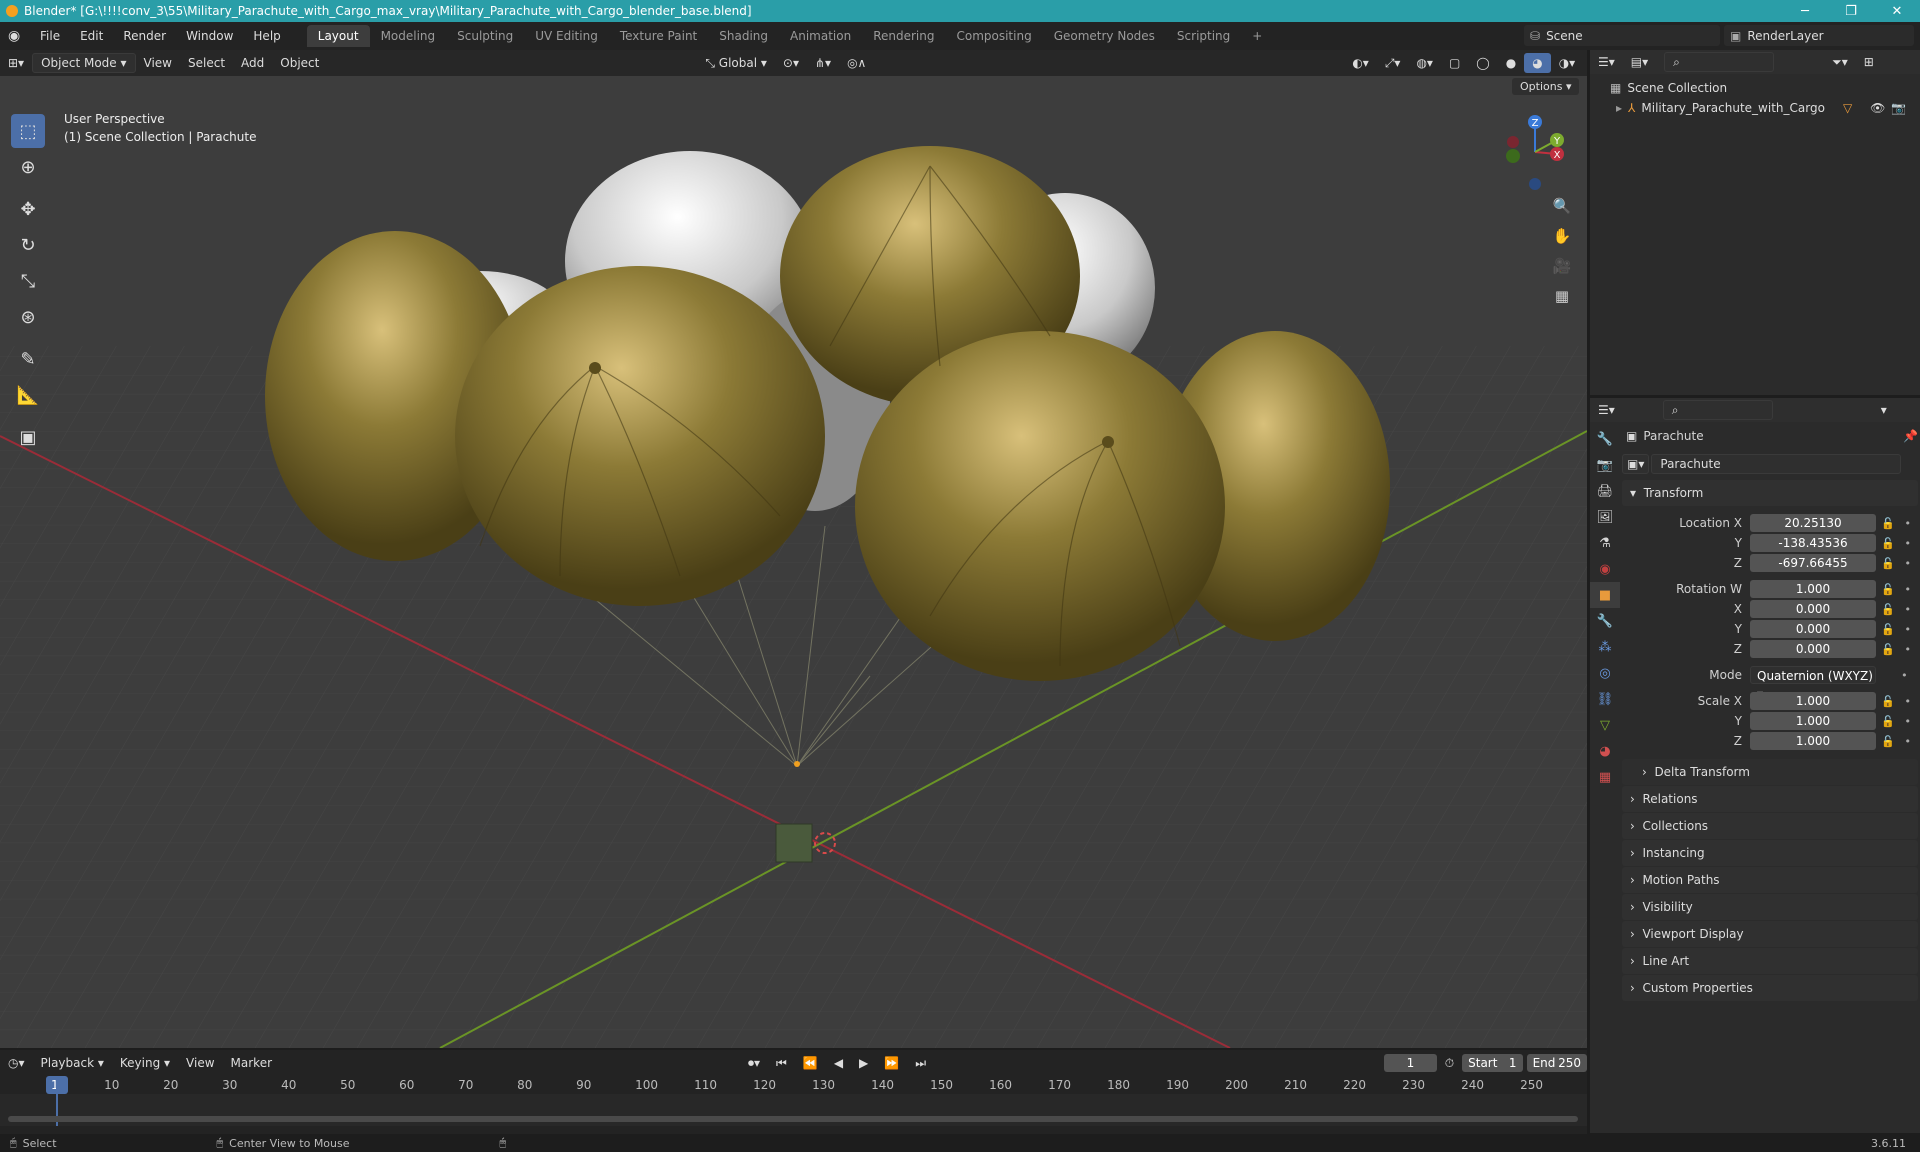 This screenshot has height=1152, width=1920. I want to click on view-layer-tab-icon: 🖼, so click(1605, 517).